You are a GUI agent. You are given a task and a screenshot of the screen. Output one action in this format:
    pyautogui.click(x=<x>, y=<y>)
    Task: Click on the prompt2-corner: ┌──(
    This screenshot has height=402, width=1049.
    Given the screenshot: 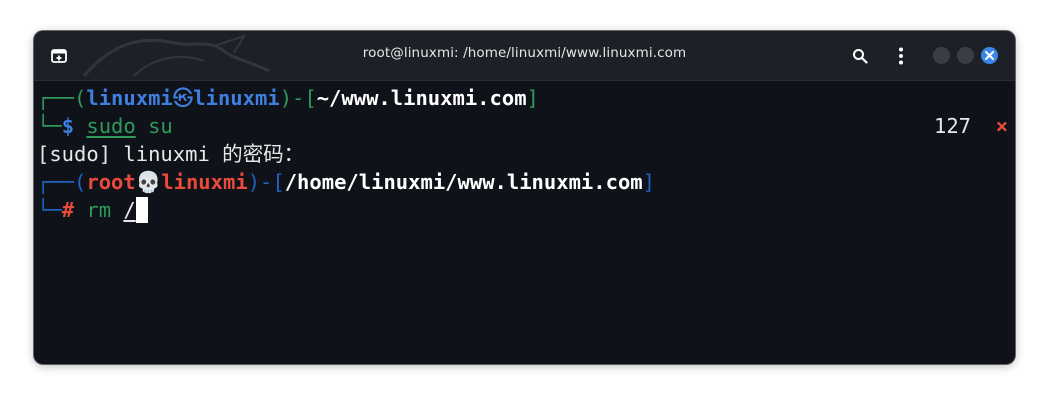 What is the action you would take?
    pyautogui.click(x=62, y=182)
    